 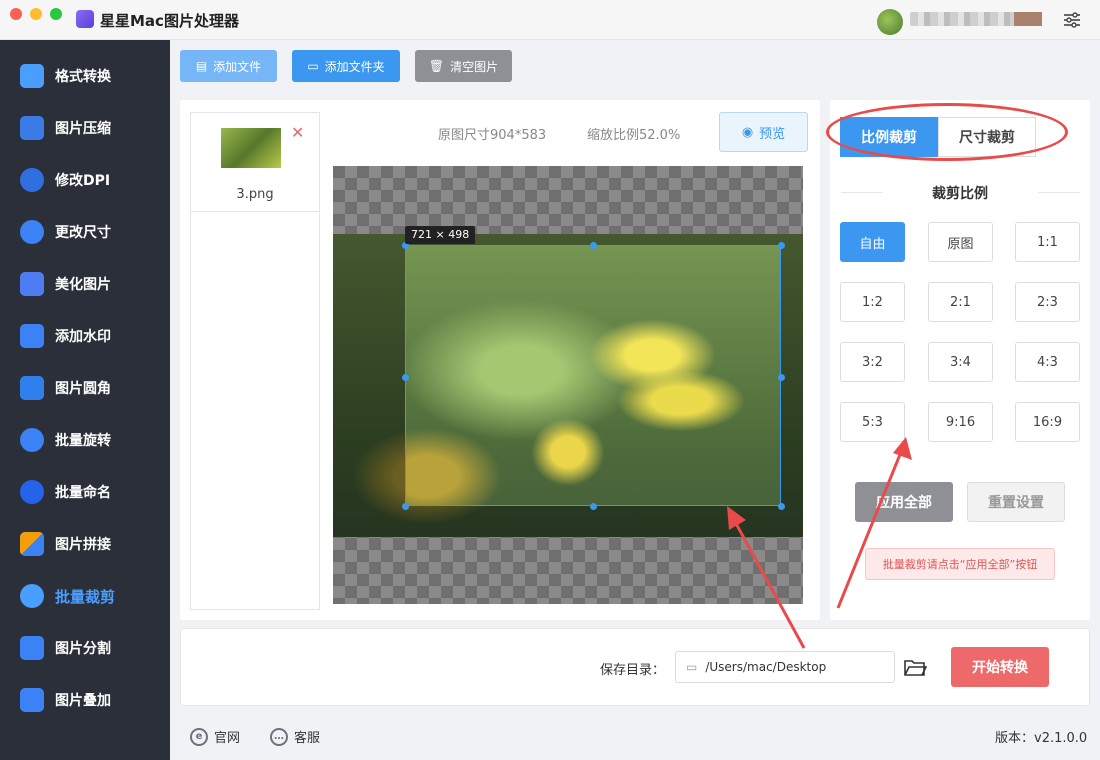 I want to click on ratio-2-3-button: 2:3, so click(x=1047, y=302).